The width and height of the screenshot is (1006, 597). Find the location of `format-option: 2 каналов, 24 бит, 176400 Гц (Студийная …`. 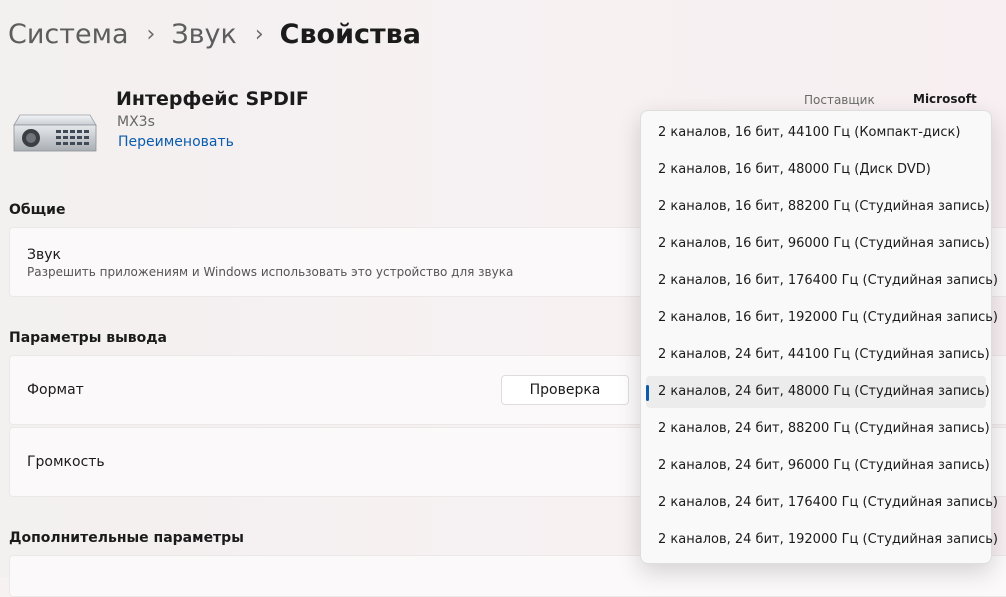

format-option: 2 каналов, 24 бит, 176400 Гц (Студийная … is located at coordinates (822, 503).